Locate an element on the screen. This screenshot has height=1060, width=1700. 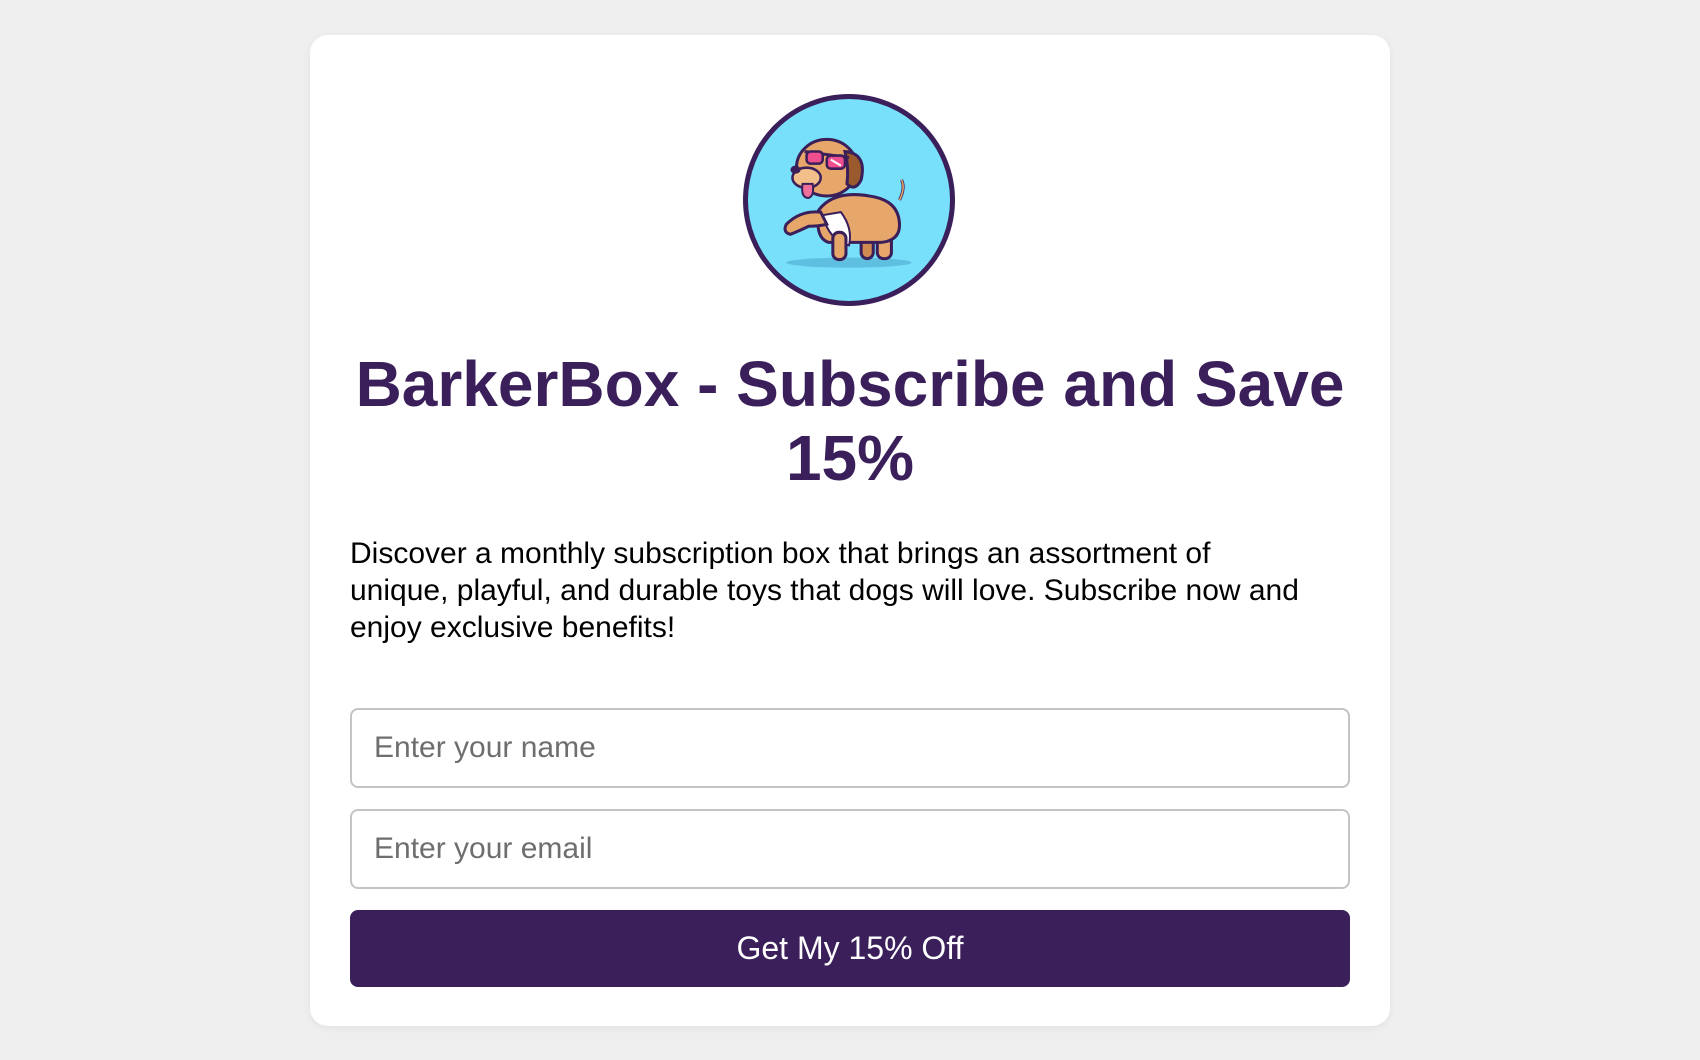
page-title: BarkerBox - Subscribe and Save 15% is located at coordinates (850, 421).